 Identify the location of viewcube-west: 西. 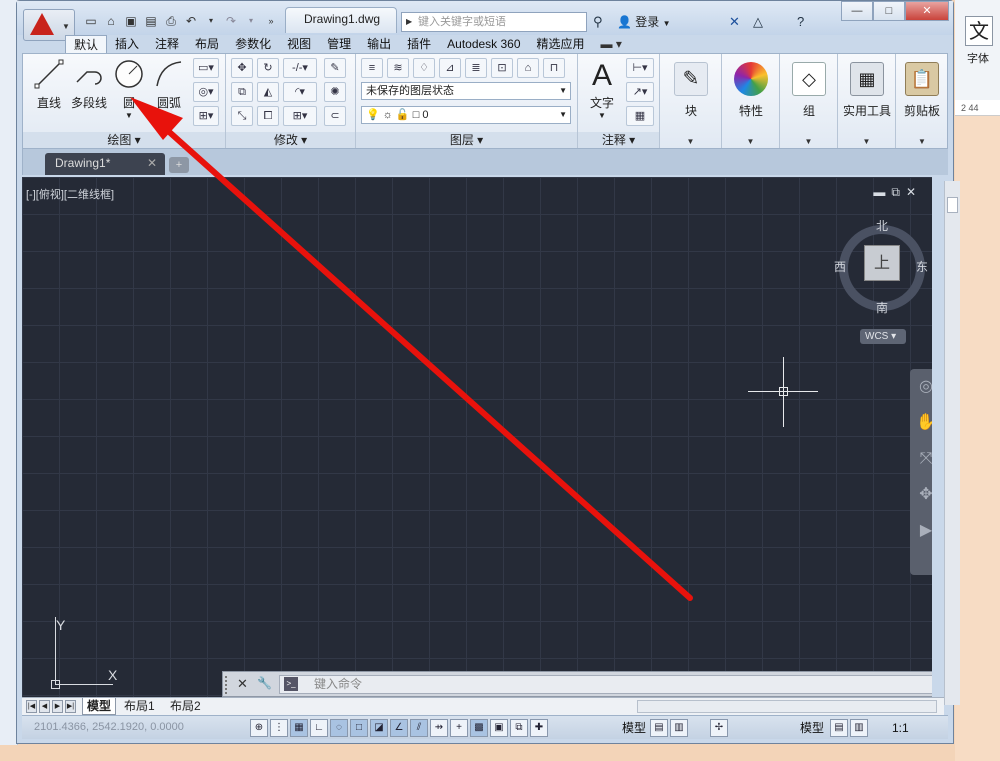
(840, 266).